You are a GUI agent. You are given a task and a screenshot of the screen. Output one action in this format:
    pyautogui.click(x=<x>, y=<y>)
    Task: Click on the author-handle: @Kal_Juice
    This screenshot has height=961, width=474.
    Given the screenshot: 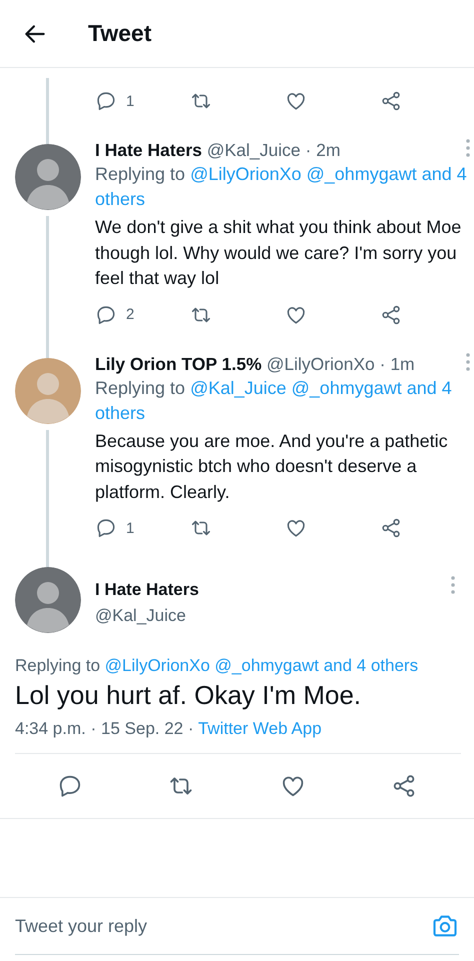 What is the action you would take?
    pyautogui.click(x=141, y=616)
    